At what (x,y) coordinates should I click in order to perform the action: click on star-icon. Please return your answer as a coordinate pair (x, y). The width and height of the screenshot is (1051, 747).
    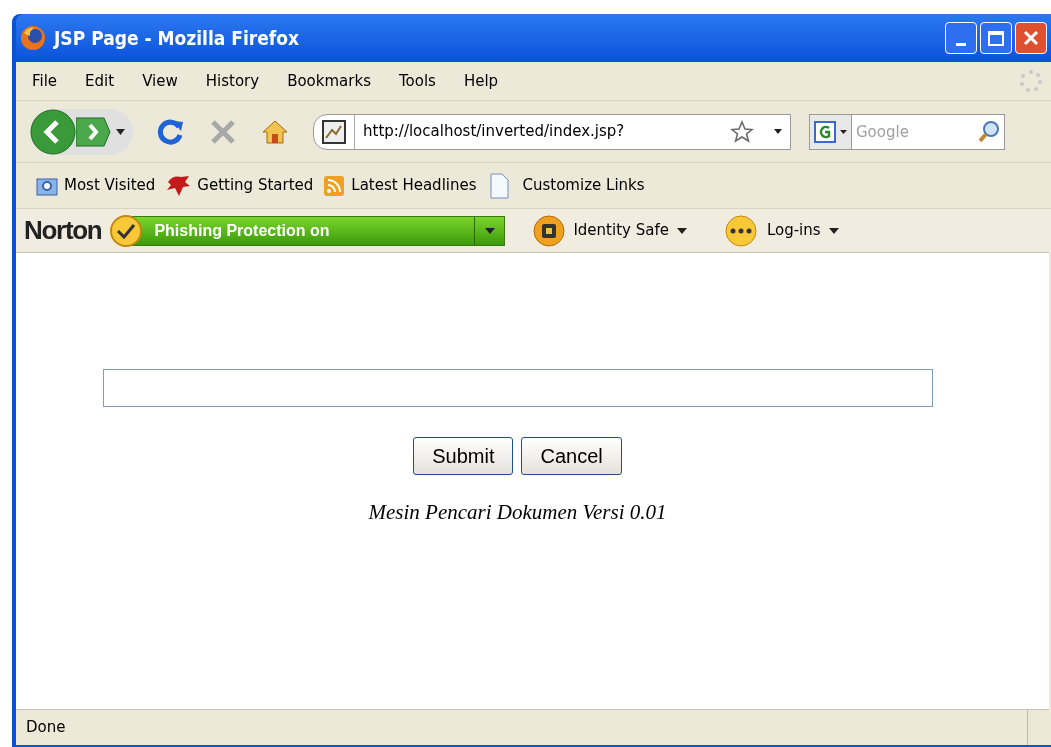
    Looking at the image, I should click on (742, 131).